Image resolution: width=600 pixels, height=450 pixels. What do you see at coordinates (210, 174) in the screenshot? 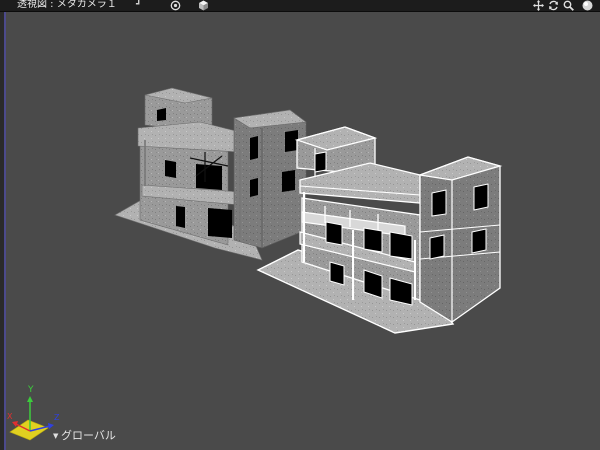
I see `building-model-unselected` at bounding box center [210, 174].